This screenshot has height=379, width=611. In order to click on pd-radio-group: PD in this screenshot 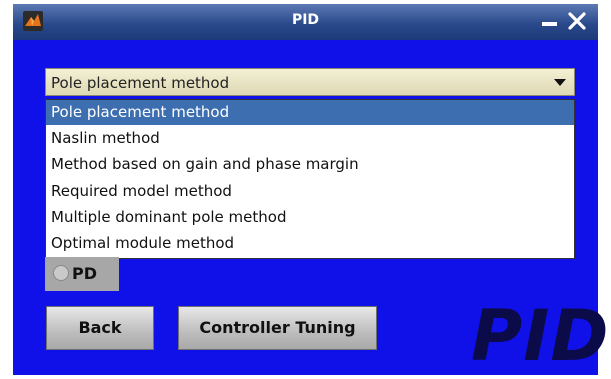, I will do `click(82, 274)`.